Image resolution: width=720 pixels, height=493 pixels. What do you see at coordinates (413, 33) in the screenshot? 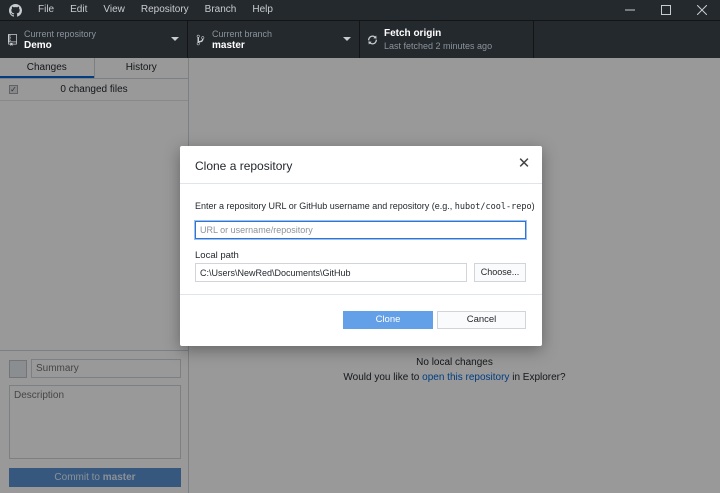
I see `fetch-origin-label: Fetch origin` at bounding box center [413, 33].